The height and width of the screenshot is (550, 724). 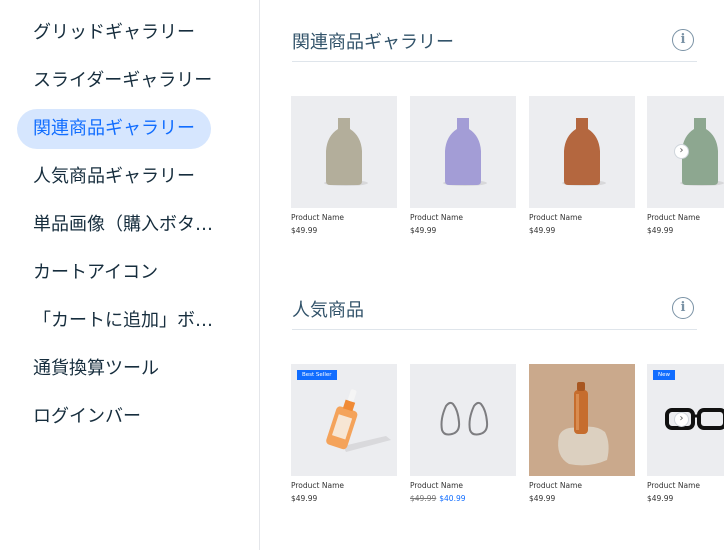 What do you see at coordinates (664, 375) in the screenshot?
I see `product-badge: New` at bounding box center [664, 375].